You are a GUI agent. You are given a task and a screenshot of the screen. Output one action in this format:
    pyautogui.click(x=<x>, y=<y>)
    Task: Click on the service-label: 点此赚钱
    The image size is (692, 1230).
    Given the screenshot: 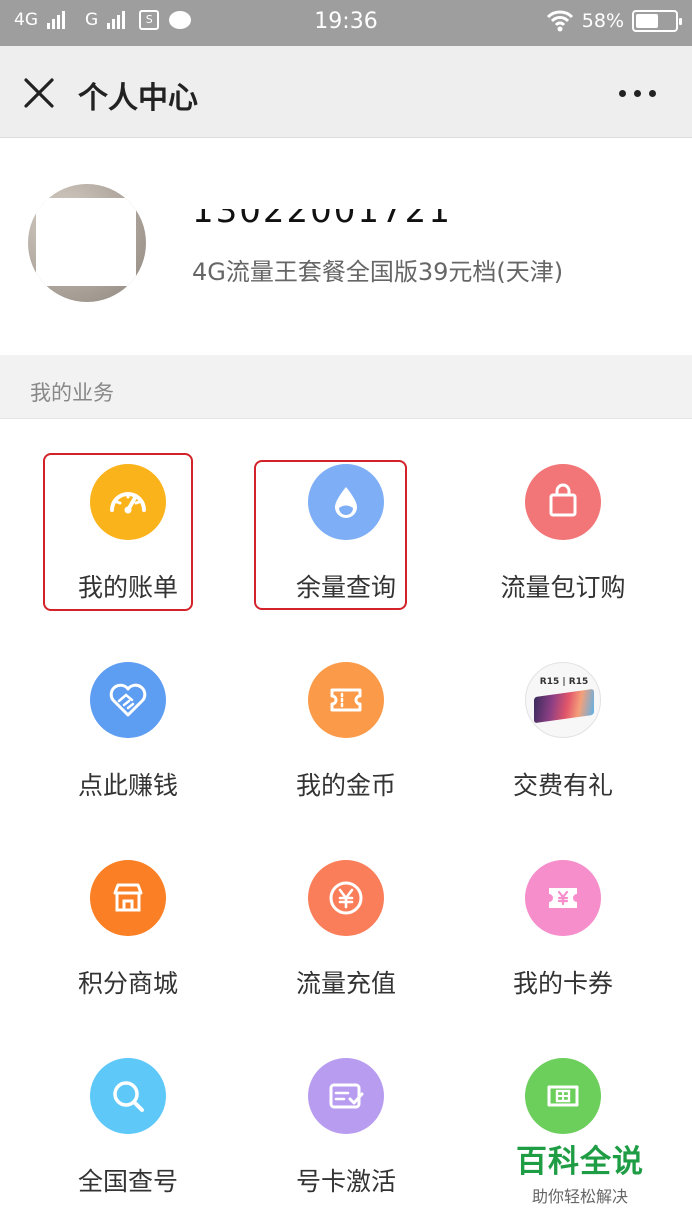 What is the action you would take?
    pyautogui.click(x=127, y=785)
    